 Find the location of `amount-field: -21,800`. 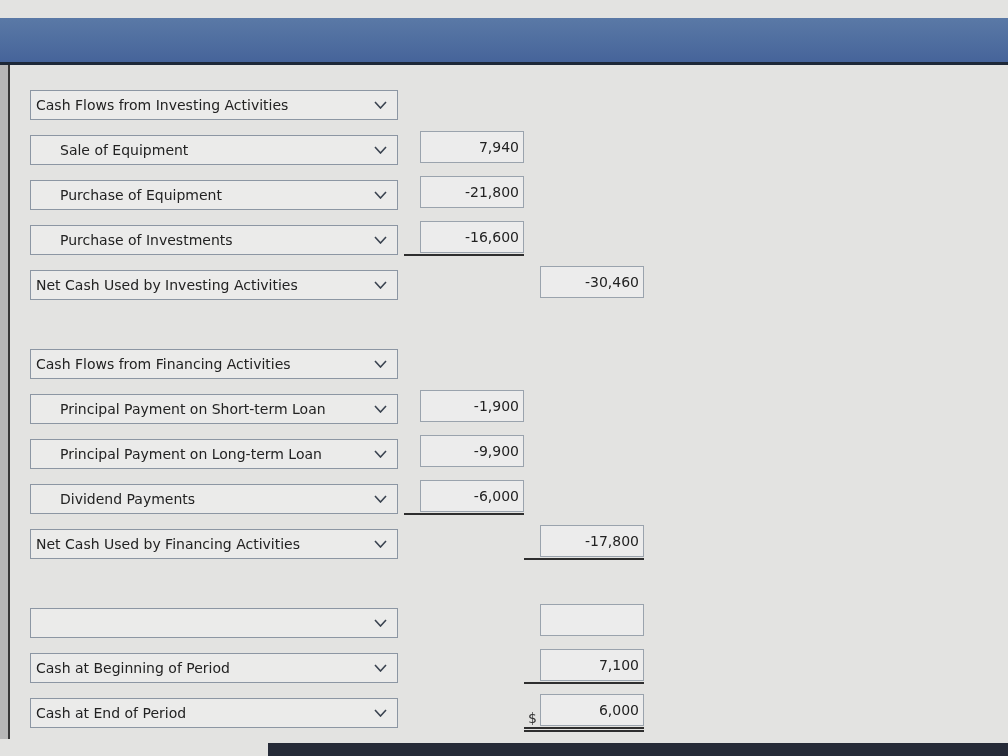

amount-field: -21,800 is located at coordinates (472, 191).